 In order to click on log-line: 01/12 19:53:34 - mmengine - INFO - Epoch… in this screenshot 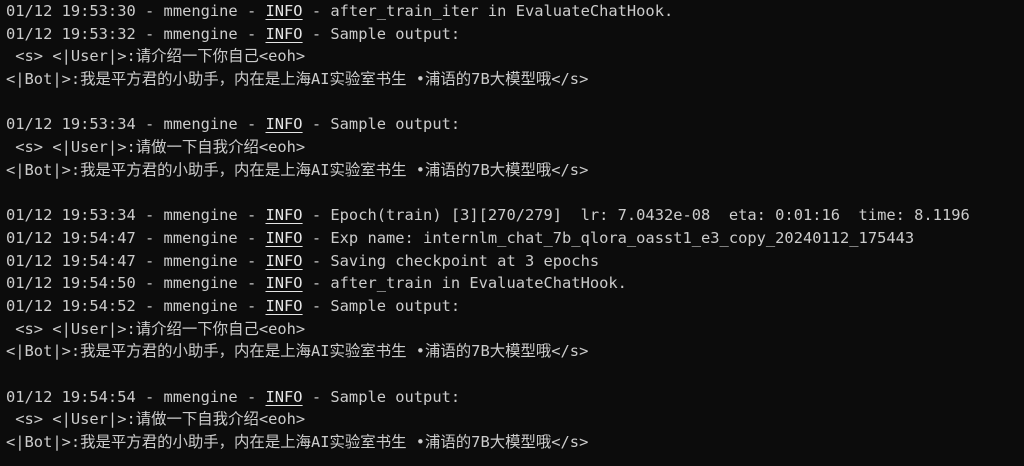, I will do `click(488, 215)`.